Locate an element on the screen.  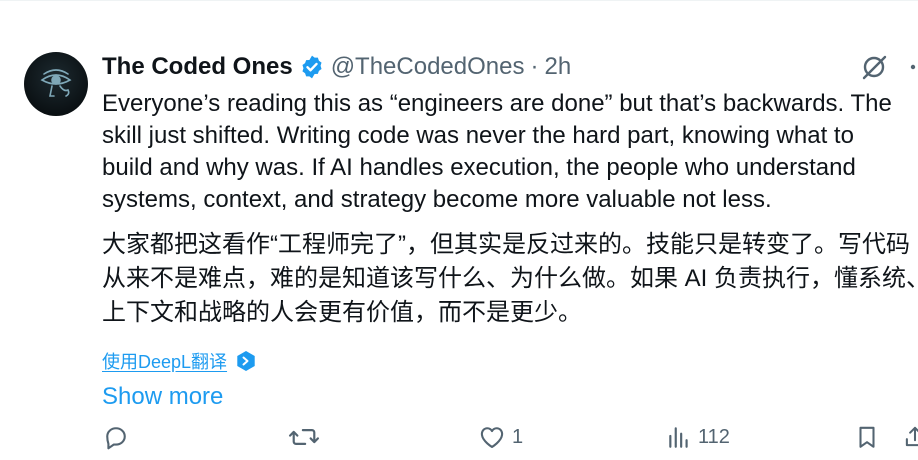
retweet-button is located at coordinates (304, 437).